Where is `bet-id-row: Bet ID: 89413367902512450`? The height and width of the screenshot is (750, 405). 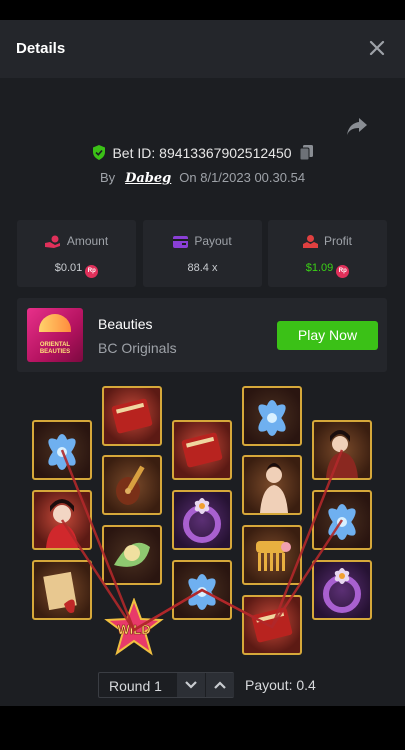 bet-id-row: Bet ID: 89413367902512450 is located at coordinates (202, 154).